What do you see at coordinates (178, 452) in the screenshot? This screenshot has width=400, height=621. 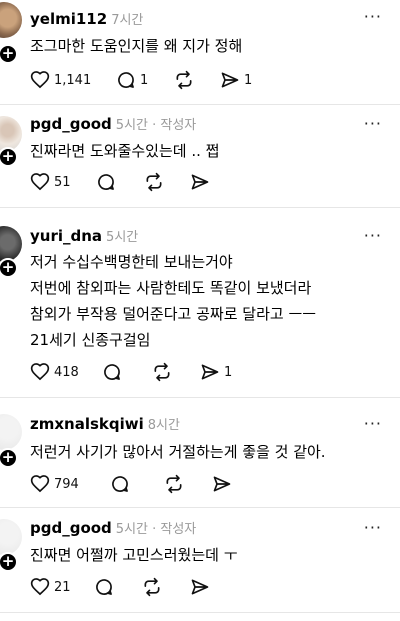 I see `comment-text: 저런거 사기가 많아서 거절하는게 좋을 것 같아.` at bounding box center [178, 452].